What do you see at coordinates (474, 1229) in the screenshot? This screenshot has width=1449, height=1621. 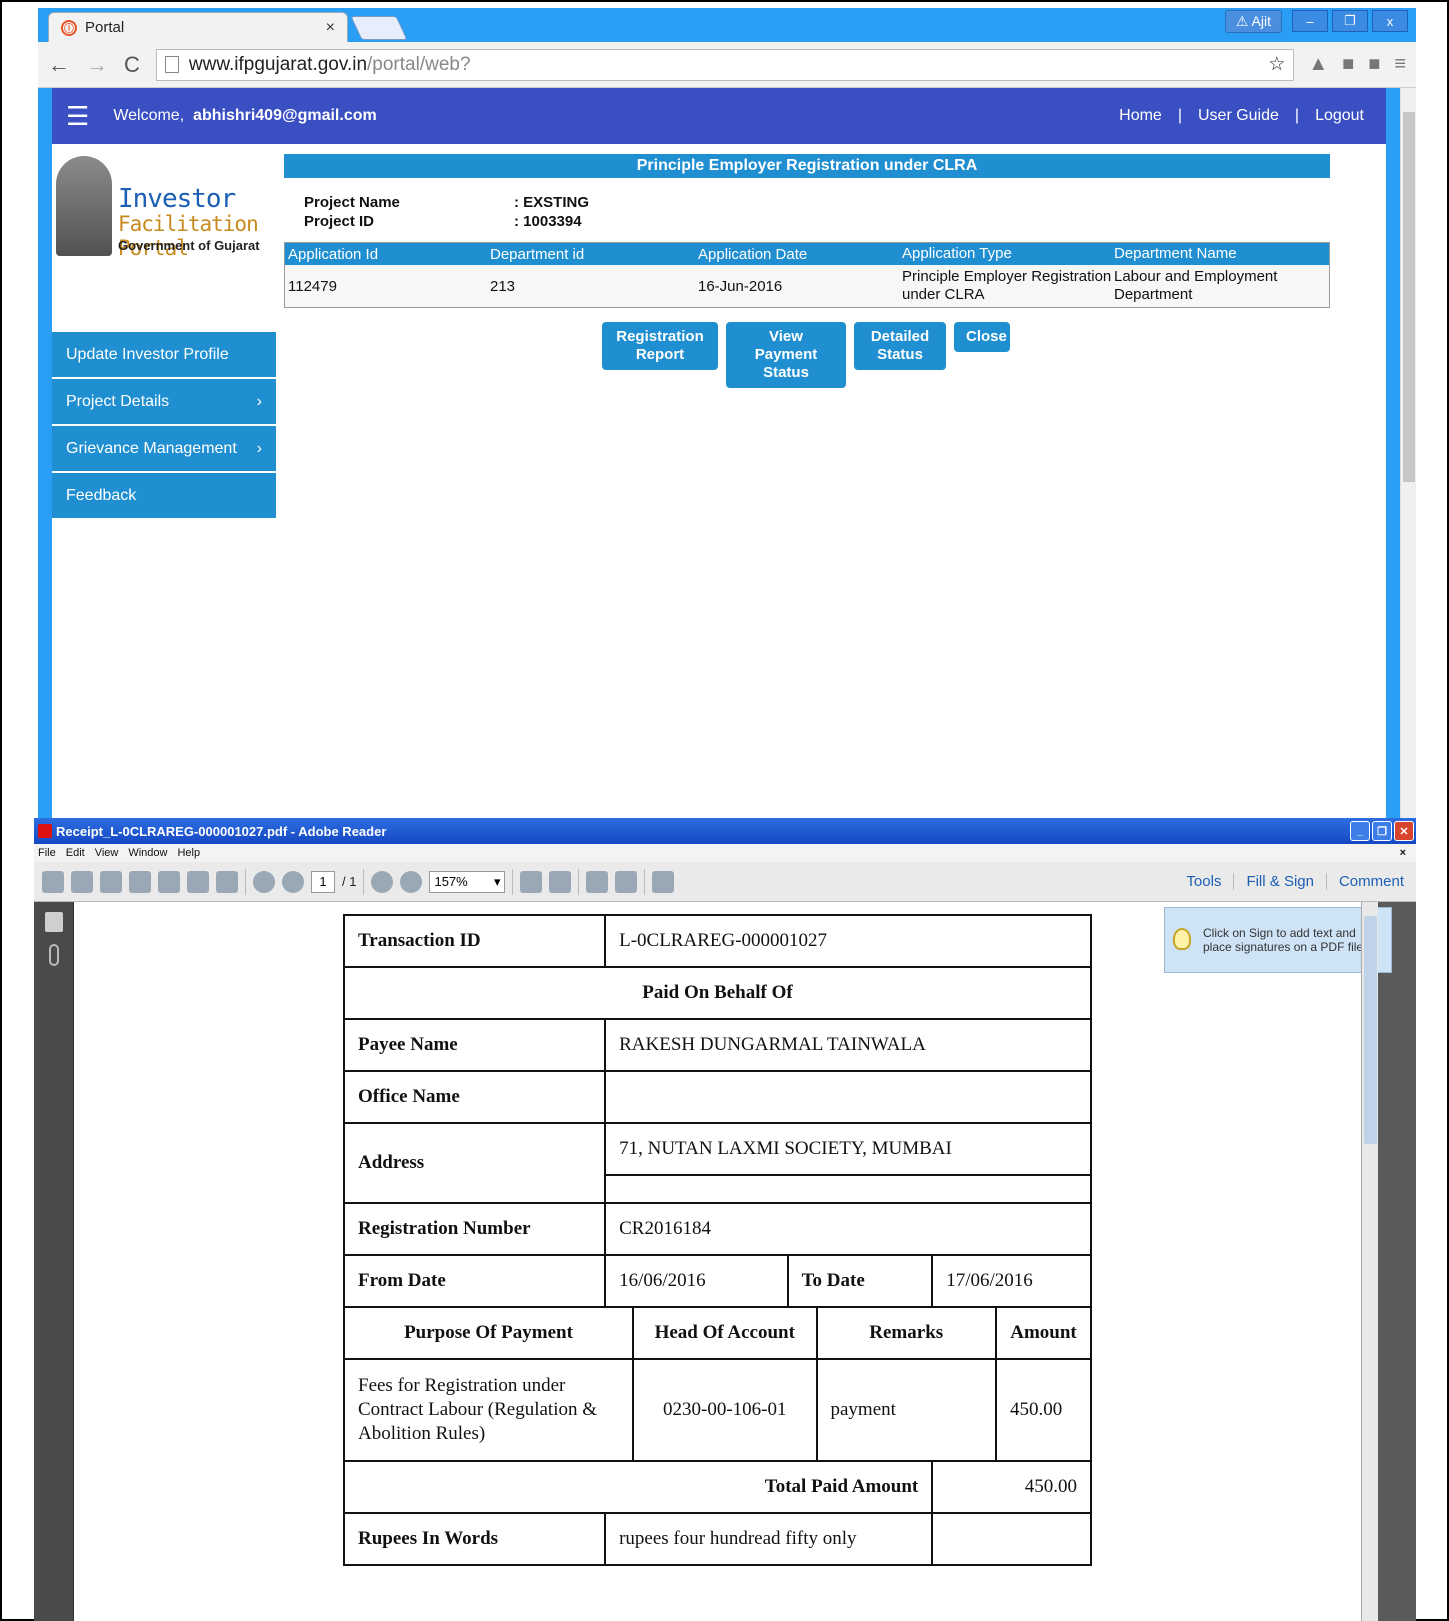 I see `registration-number-label: Registration Number` at bounding box center [474, 1229].